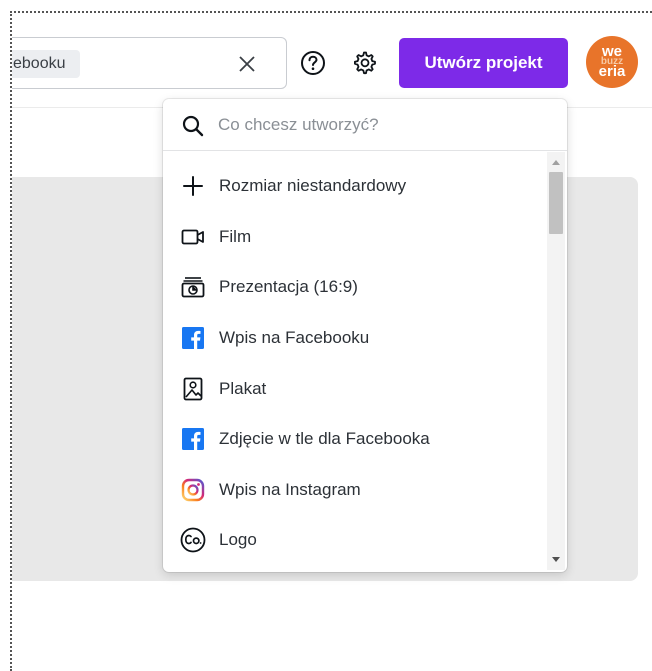  I want to click on avatar-text-line3: eria, so click(612, 71).